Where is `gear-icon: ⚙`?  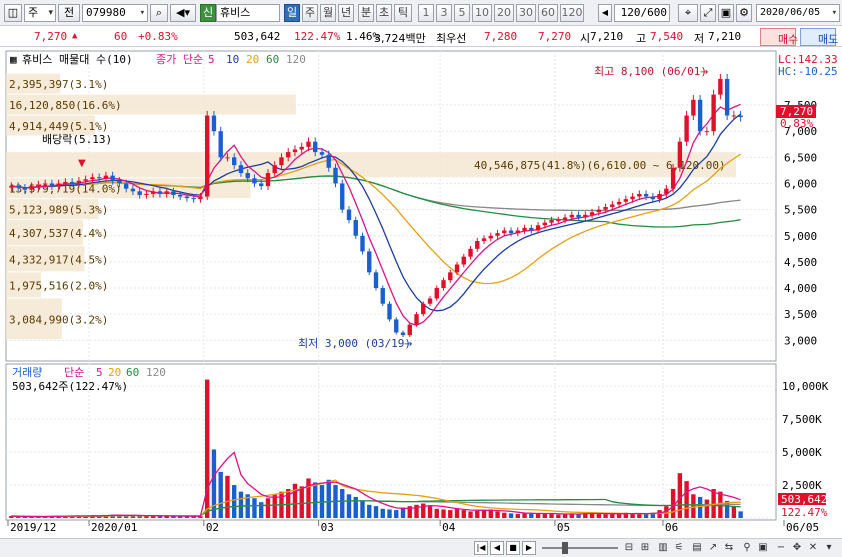 gear-icon: ⚙ is located at coordinates (744, 13).